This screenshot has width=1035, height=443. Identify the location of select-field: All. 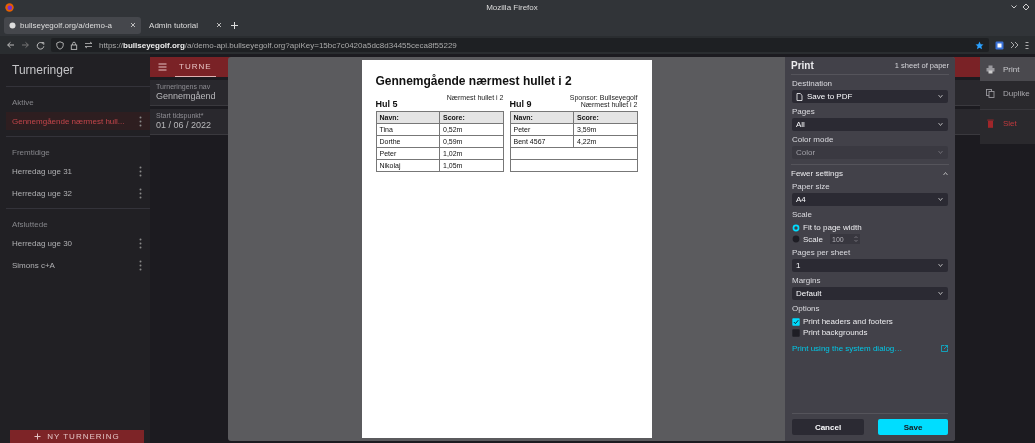
(870, 124).